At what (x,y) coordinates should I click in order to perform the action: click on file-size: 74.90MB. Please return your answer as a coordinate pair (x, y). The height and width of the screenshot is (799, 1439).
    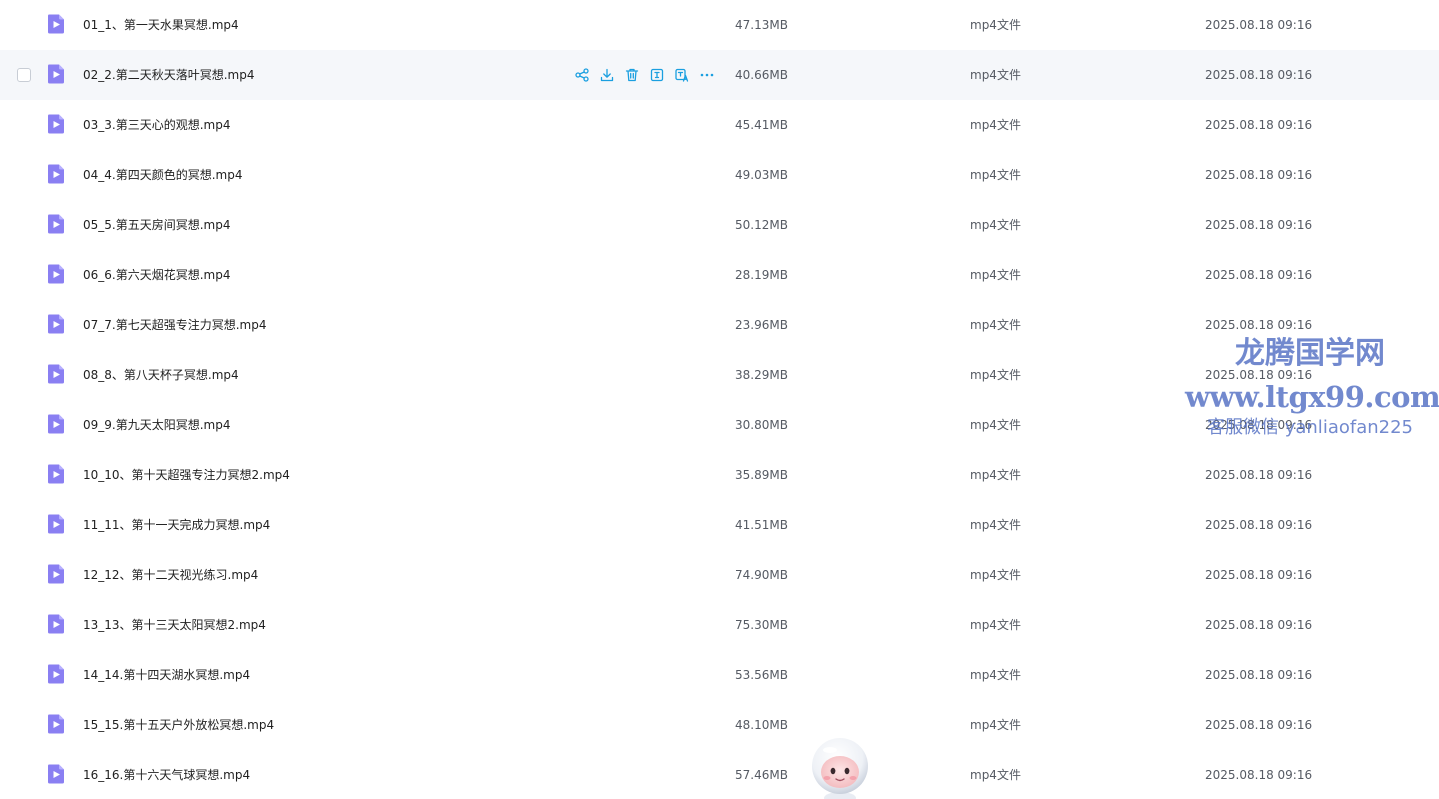
    Looking at the image, I should click on (761, 575).